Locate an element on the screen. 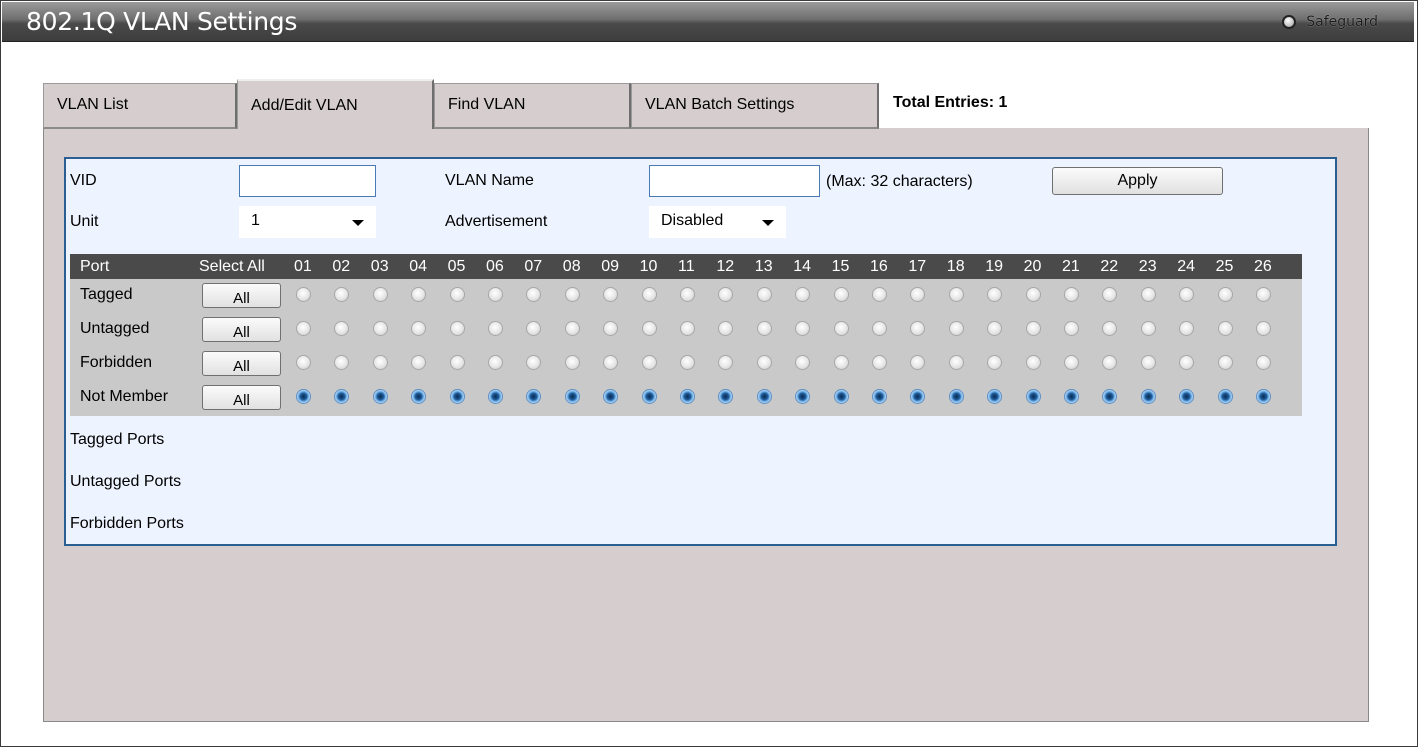  select-all-tagged-button: All is located at coordinates (241, 295).